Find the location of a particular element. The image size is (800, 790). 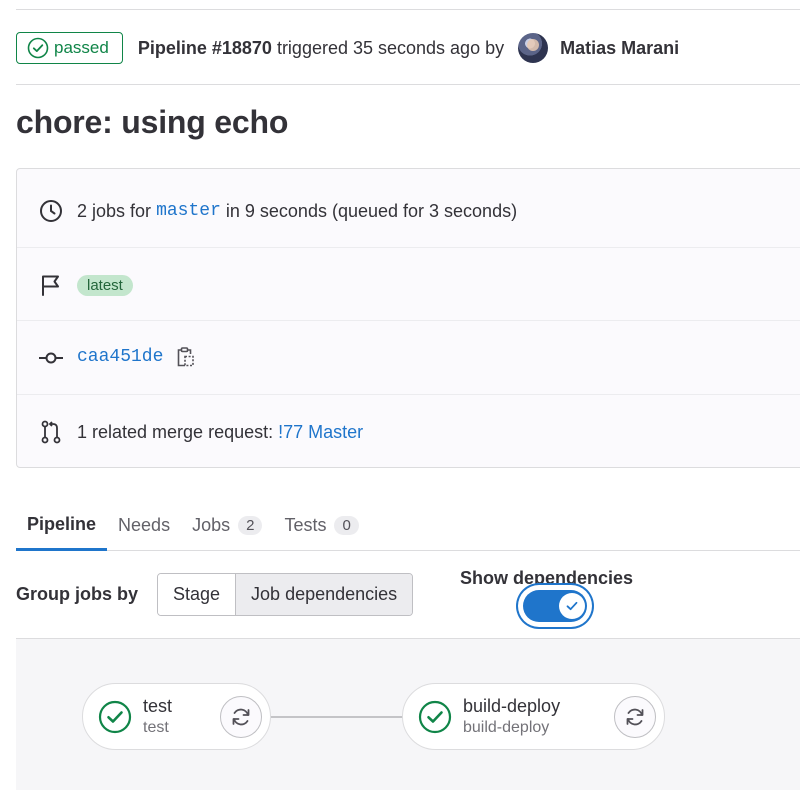

status-label: passed is located at coordinates (81, 47).